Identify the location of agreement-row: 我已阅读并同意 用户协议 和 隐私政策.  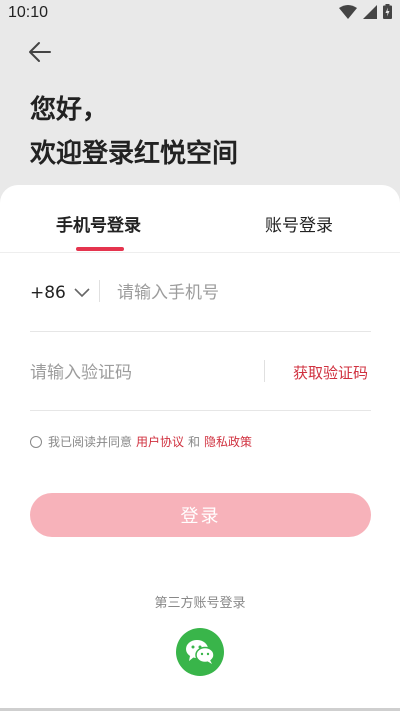
(143, 441).